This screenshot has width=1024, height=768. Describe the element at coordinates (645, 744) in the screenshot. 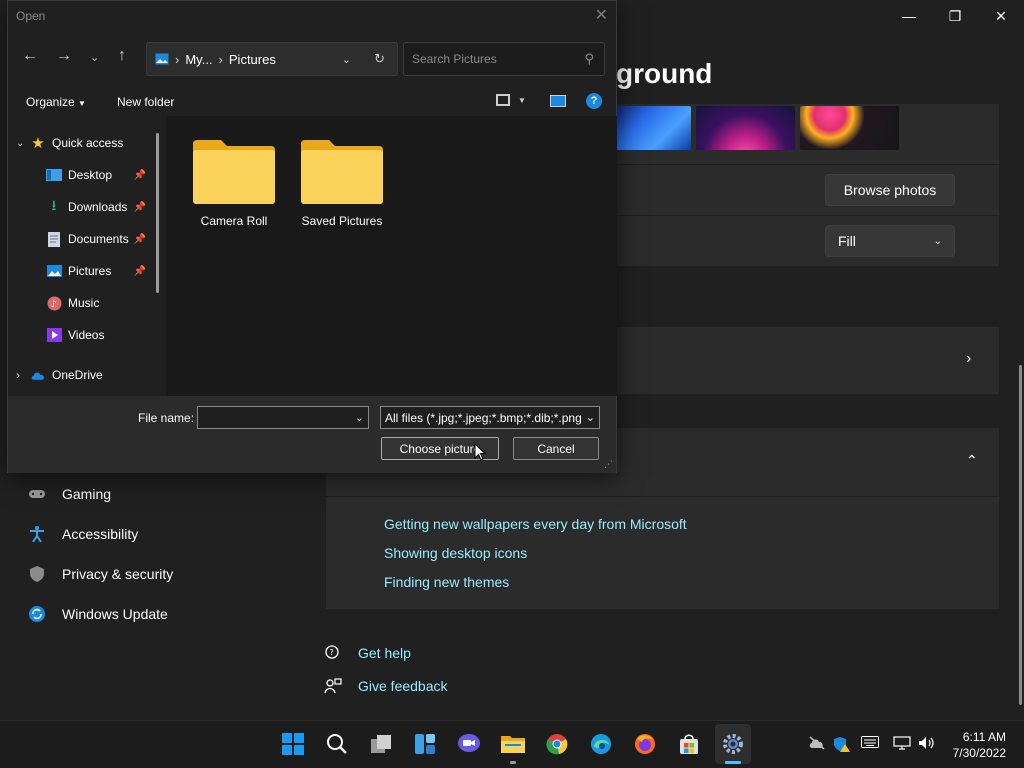

I see `firefox-icon` at that location.